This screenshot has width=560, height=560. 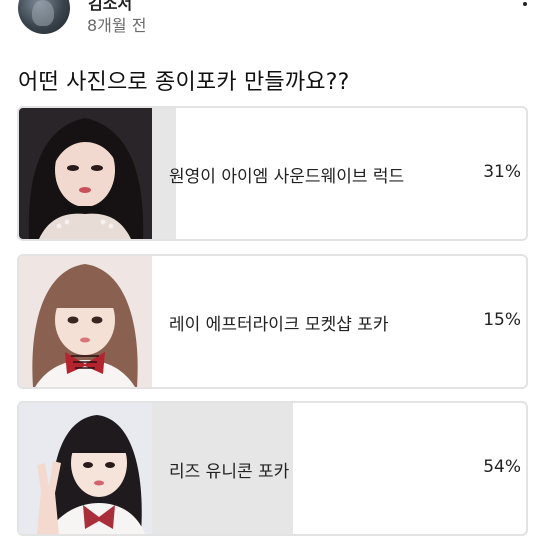 What do you see at coordinates (117, 25) in the screenshot?
I see `post-time: 8개월 전` at bounding box center [117, 25].